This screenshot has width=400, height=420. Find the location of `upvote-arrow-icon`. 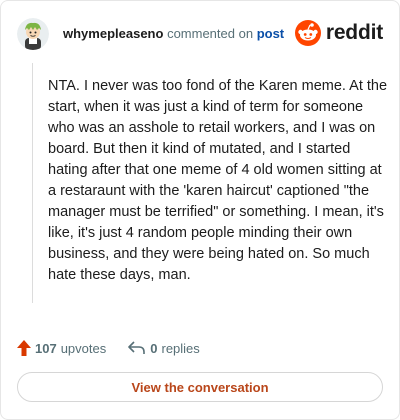

upvote-arrow-icon is located at coordinates (24, 348).